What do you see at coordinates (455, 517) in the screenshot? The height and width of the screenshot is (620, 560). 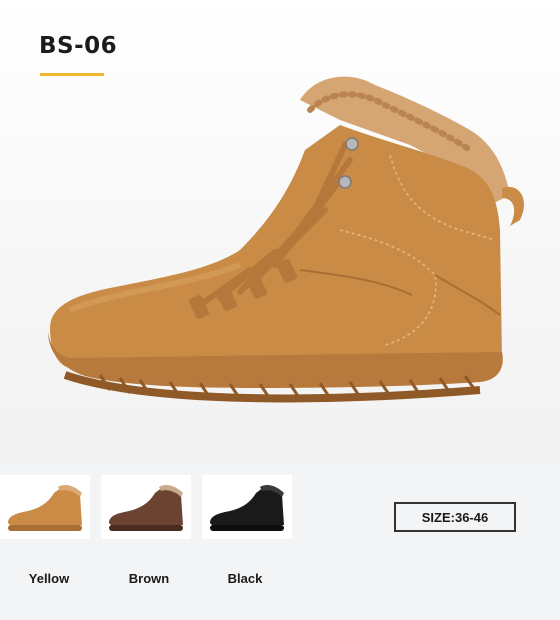 I see `size-range-badge: SIZE:36-46` at bounding box center [455, 517].